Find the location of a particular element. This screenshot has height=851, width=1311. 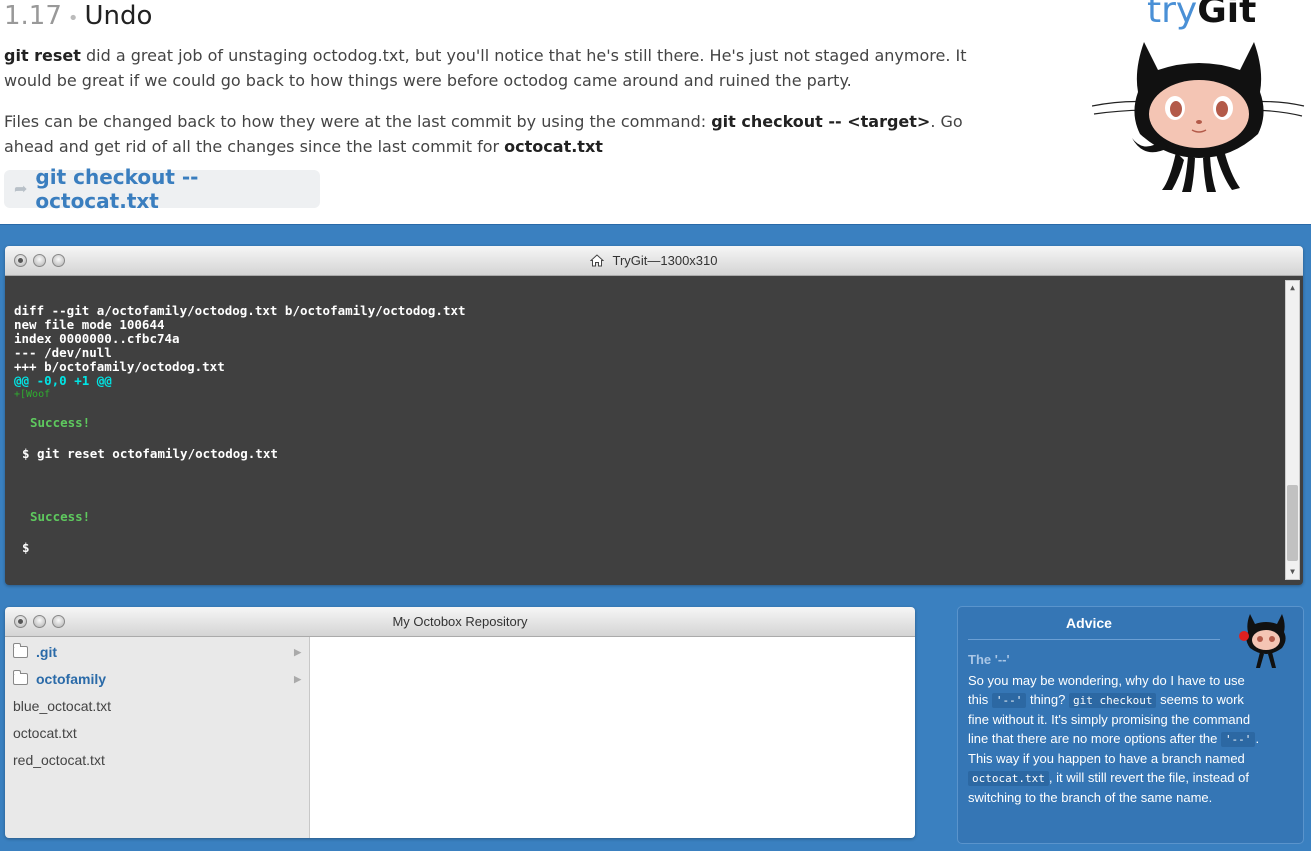

diff-added-line: +[Woof is located at coordinates (32, 394).